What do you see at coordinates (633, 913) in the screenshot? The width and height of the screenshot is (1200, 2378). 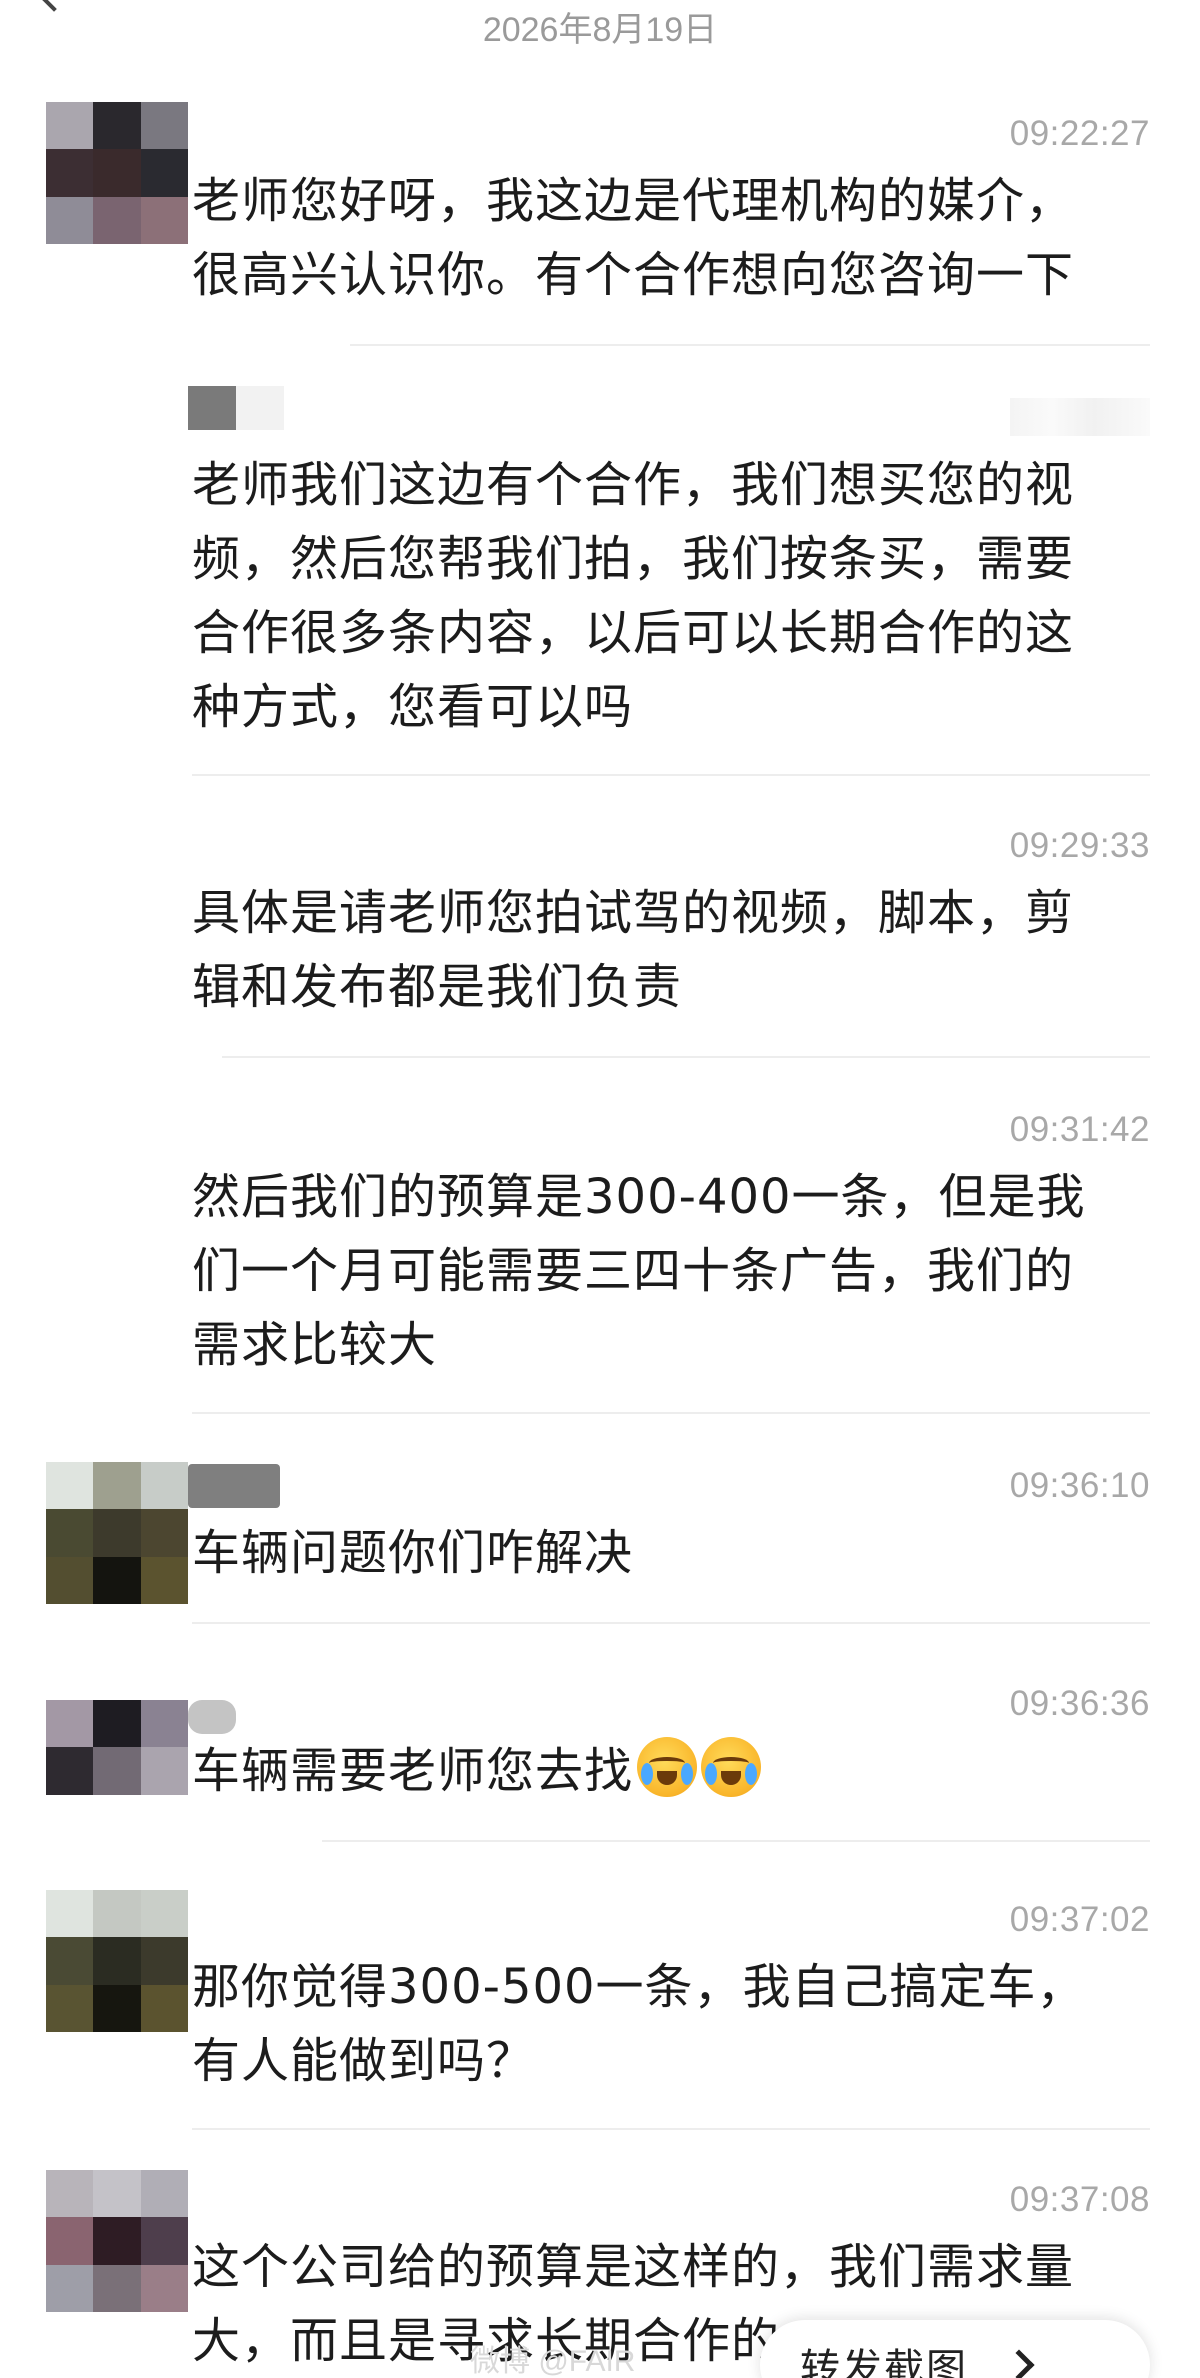 I see `message-text-line: 具体是请老师您拍试驾的视频，脚本，剪` at bounding box center [633, 913].